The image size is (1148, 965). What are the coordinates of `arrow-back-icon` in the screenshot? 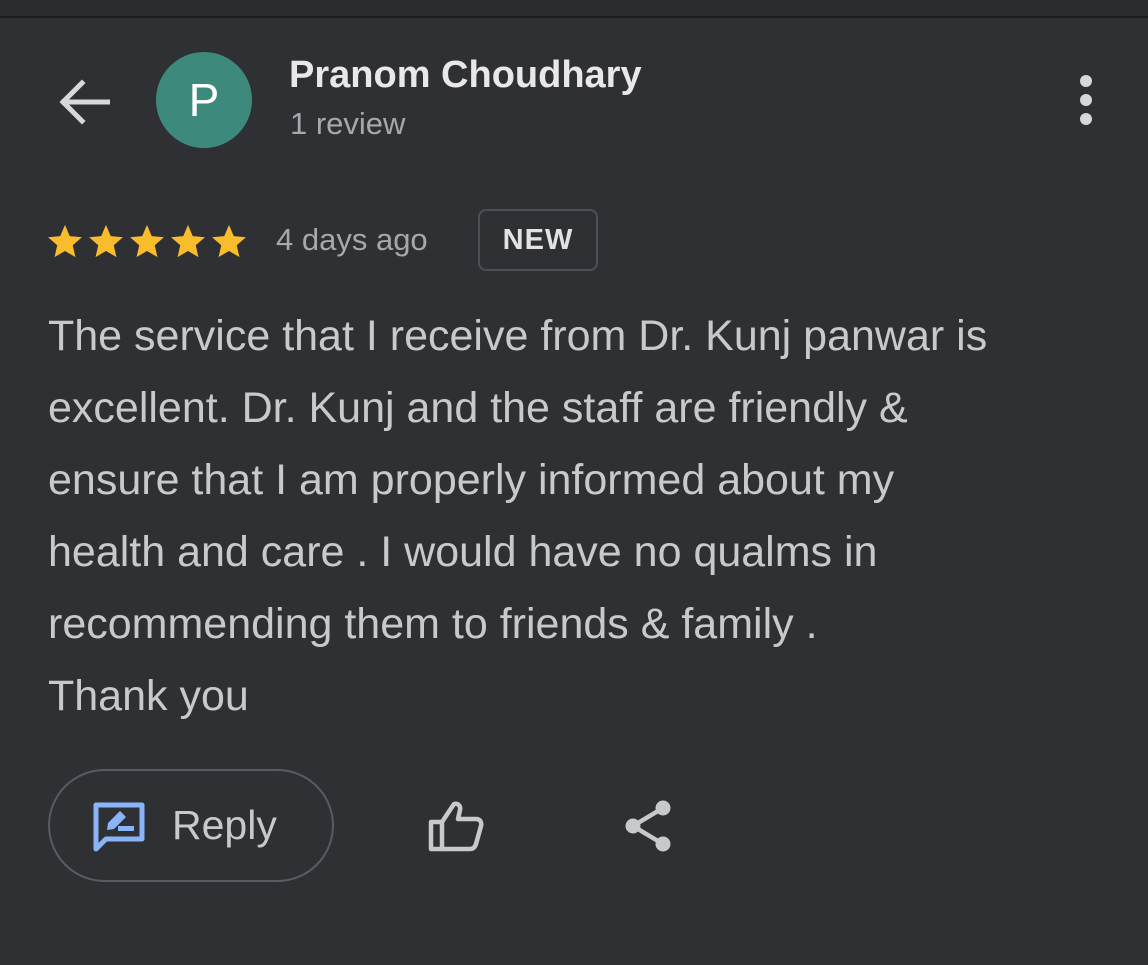 It's located at (84, 102).